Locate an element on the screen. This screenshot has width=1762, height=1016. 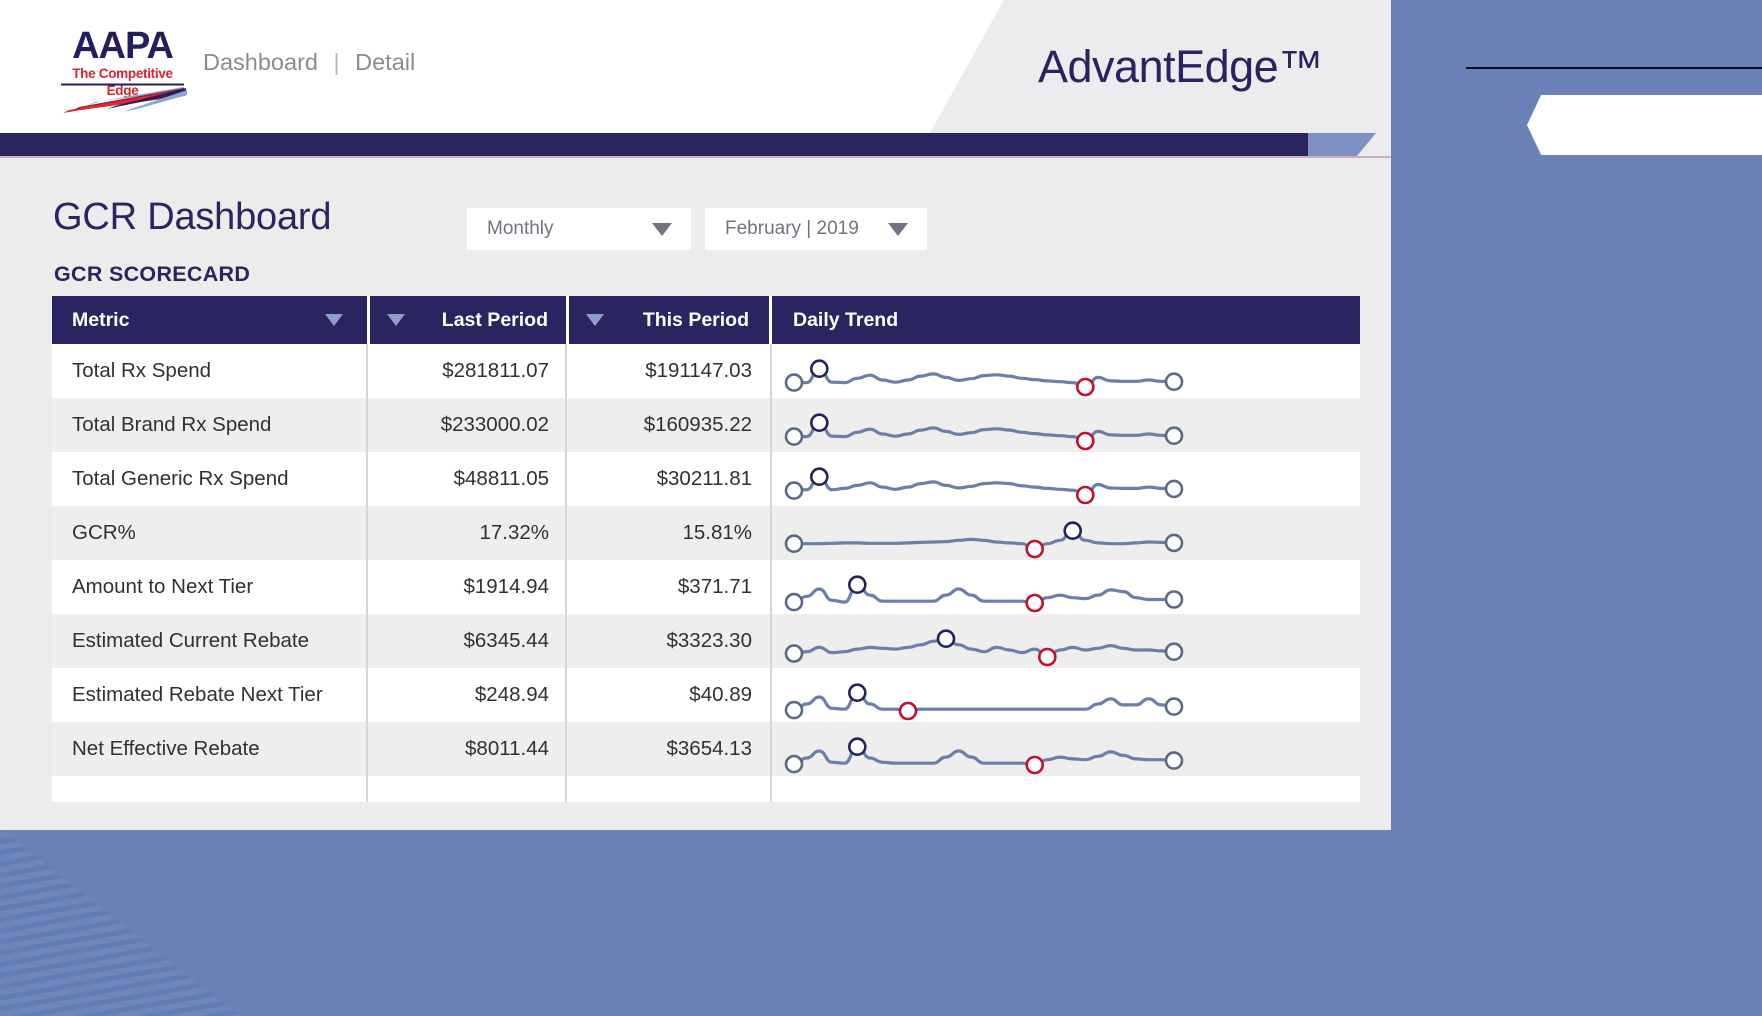
cell-metric: GCR% is located at coordinates (104, 532).